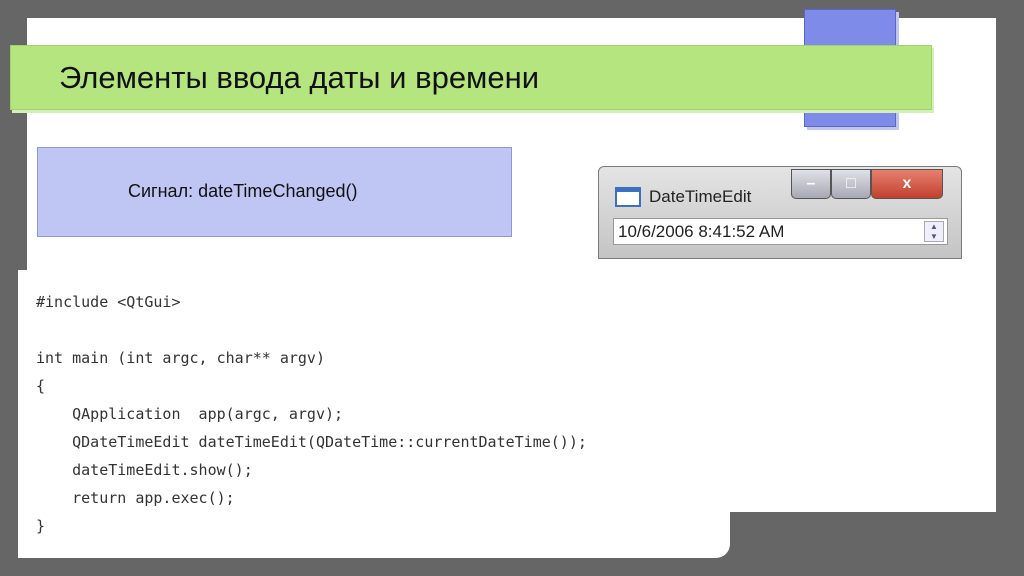  What do you see at coordinates (299, 77) in the screenshot?
I see `slide-title: Элементы ввода даты и времени` at bounding box center [299, 77].